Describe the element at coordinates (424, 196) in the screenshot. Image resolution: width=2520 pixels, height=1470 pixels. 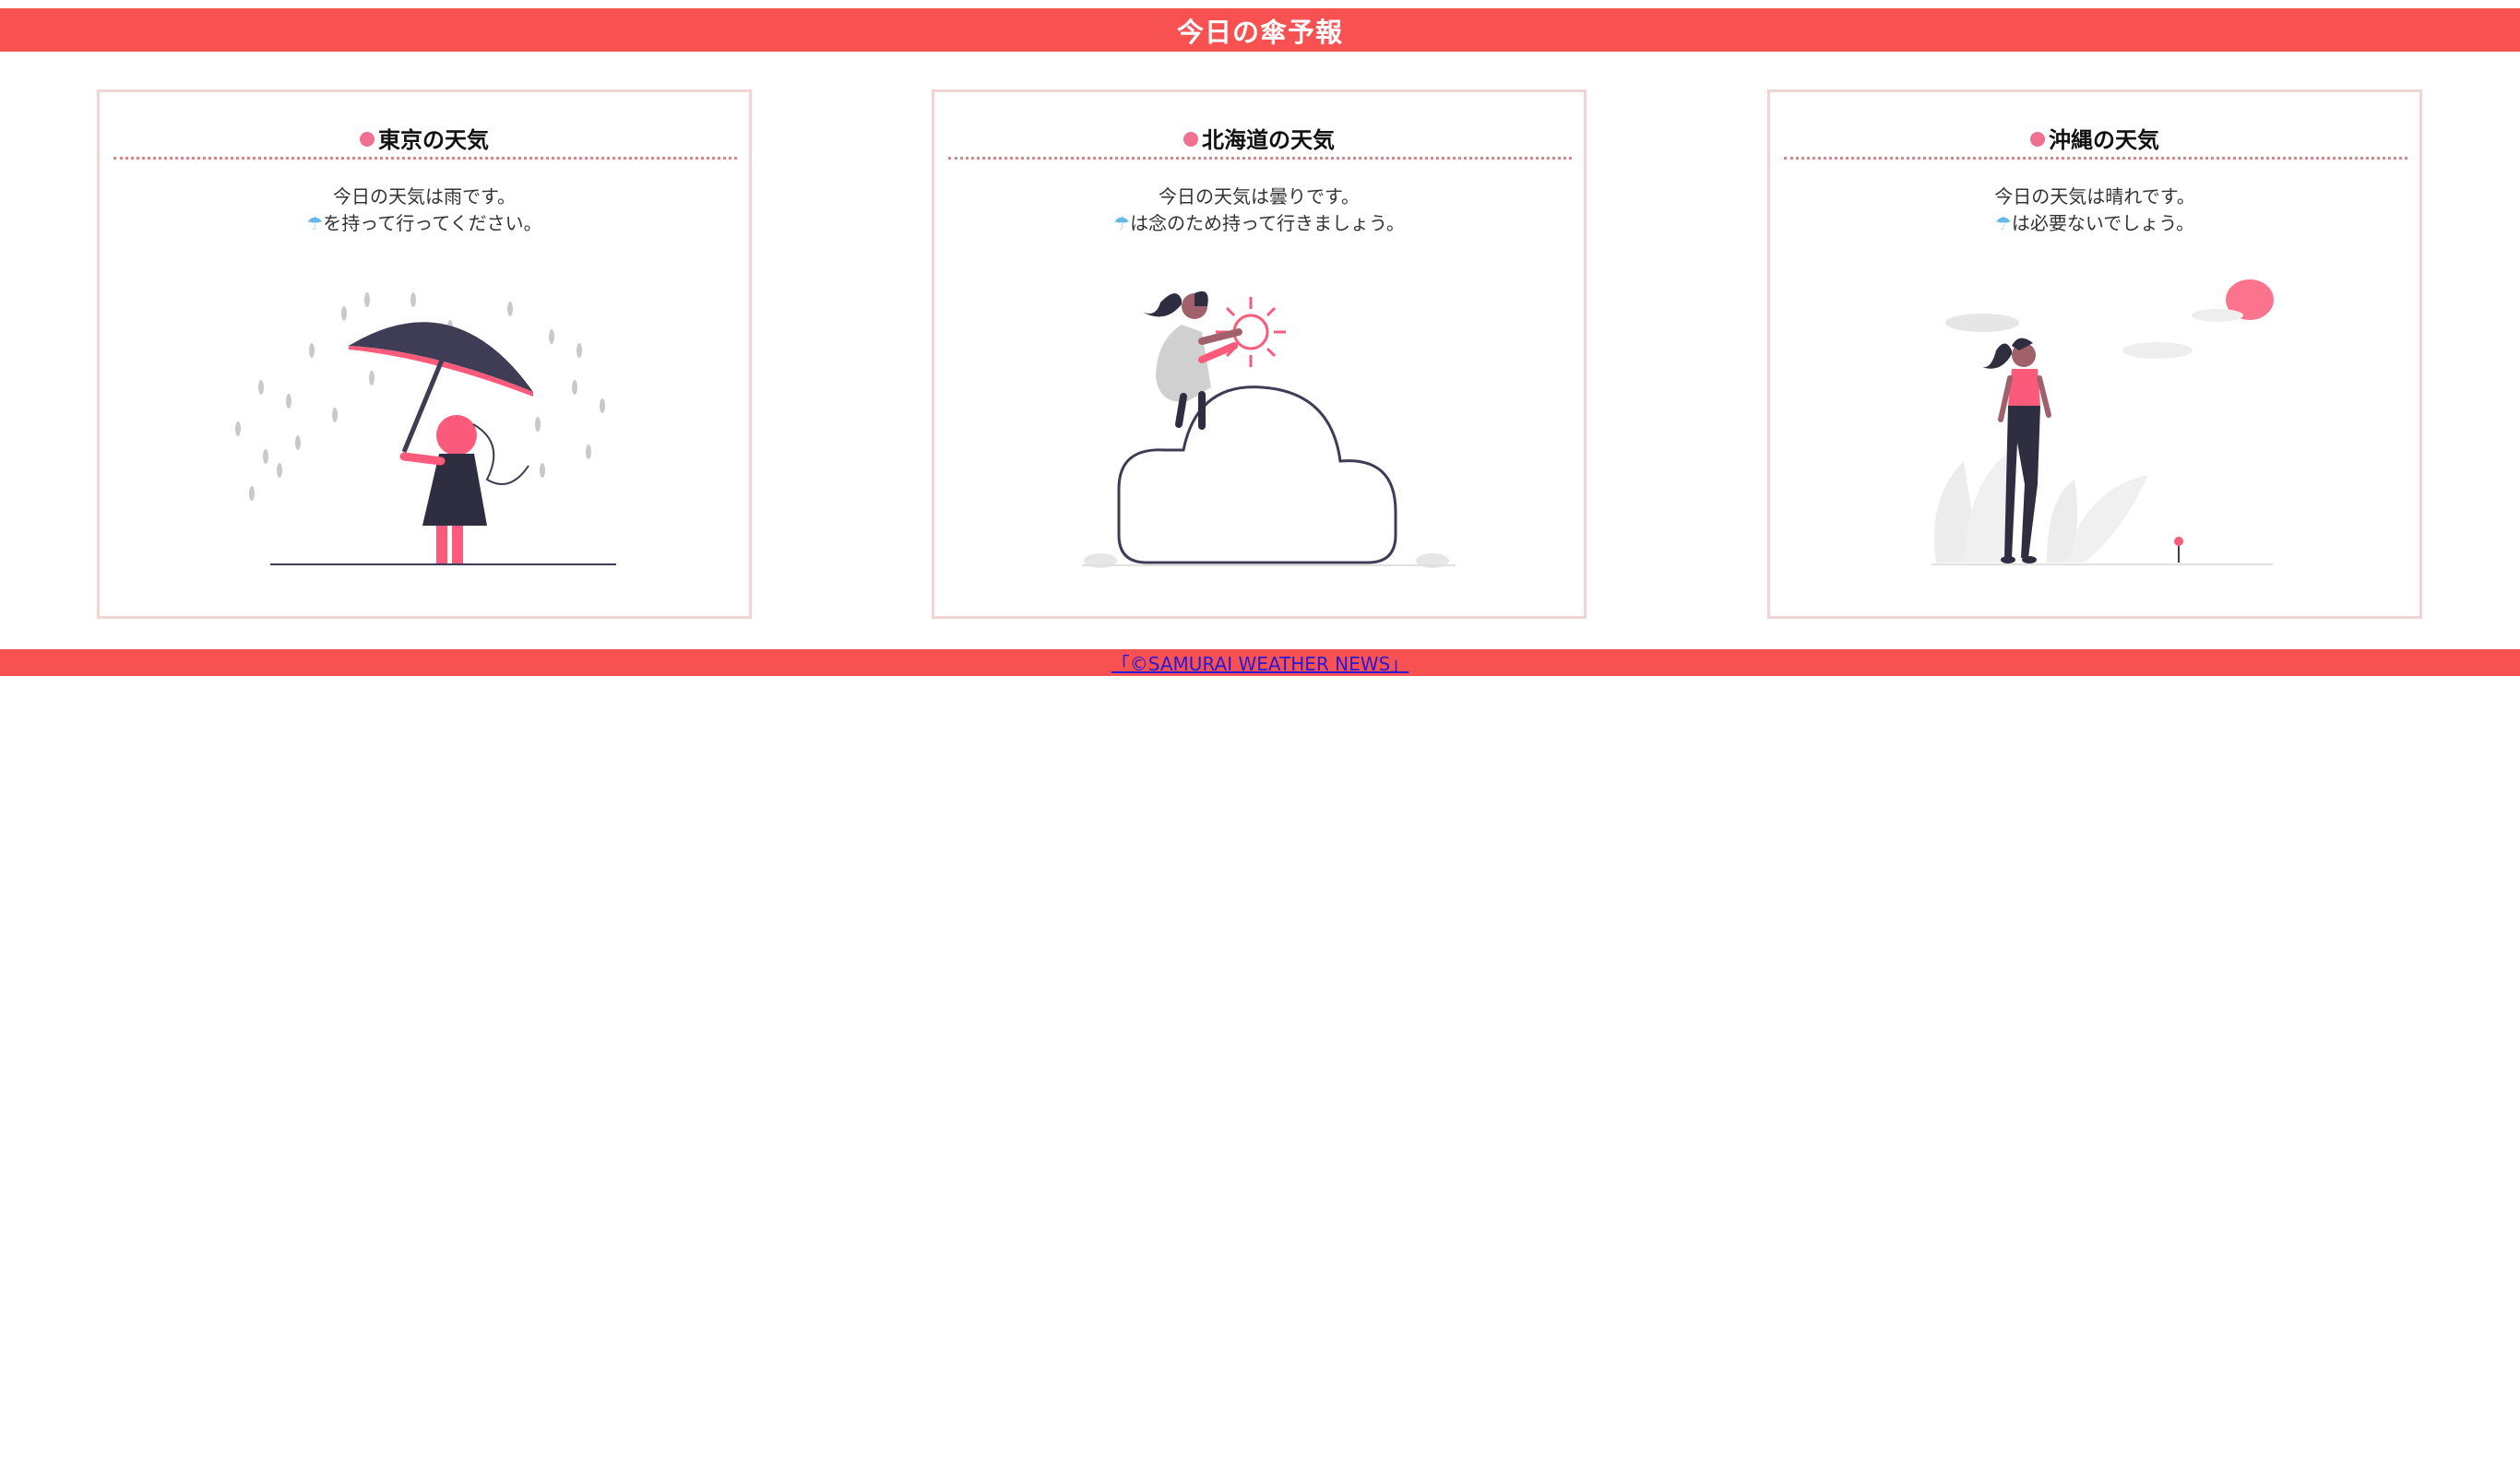
I see `weather-description: 今日の天気は雨です。` at that location.